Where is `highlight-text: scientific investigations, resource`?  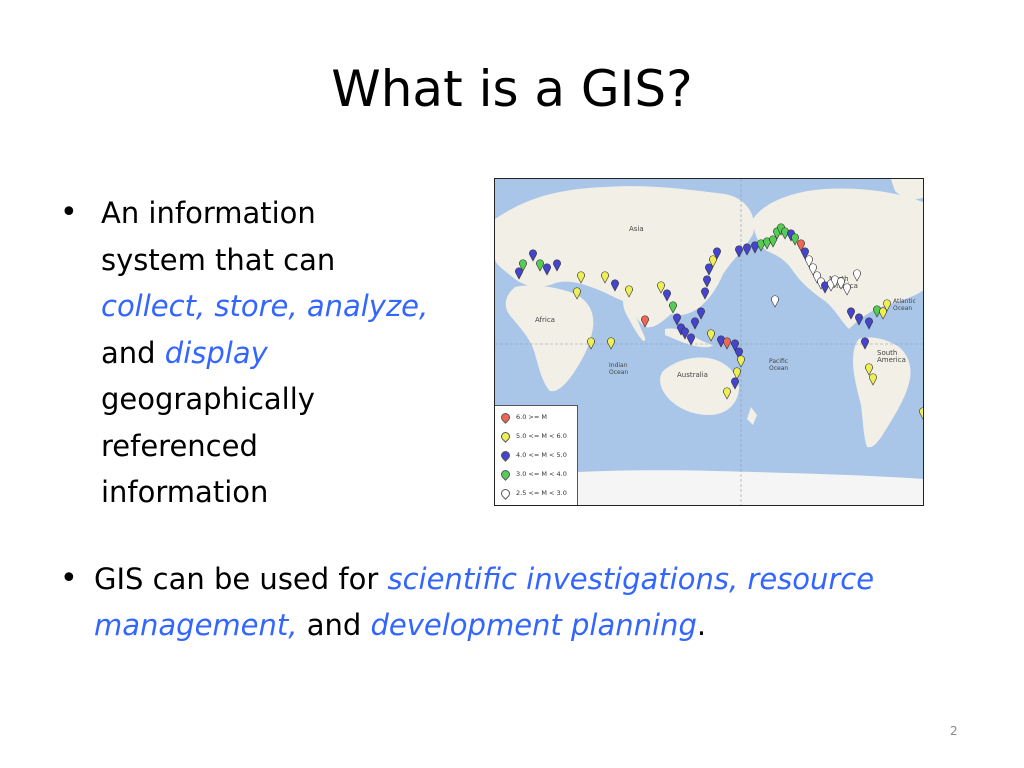 highlight-text: scientific investigations, resource is located at coordinates (631, 579).